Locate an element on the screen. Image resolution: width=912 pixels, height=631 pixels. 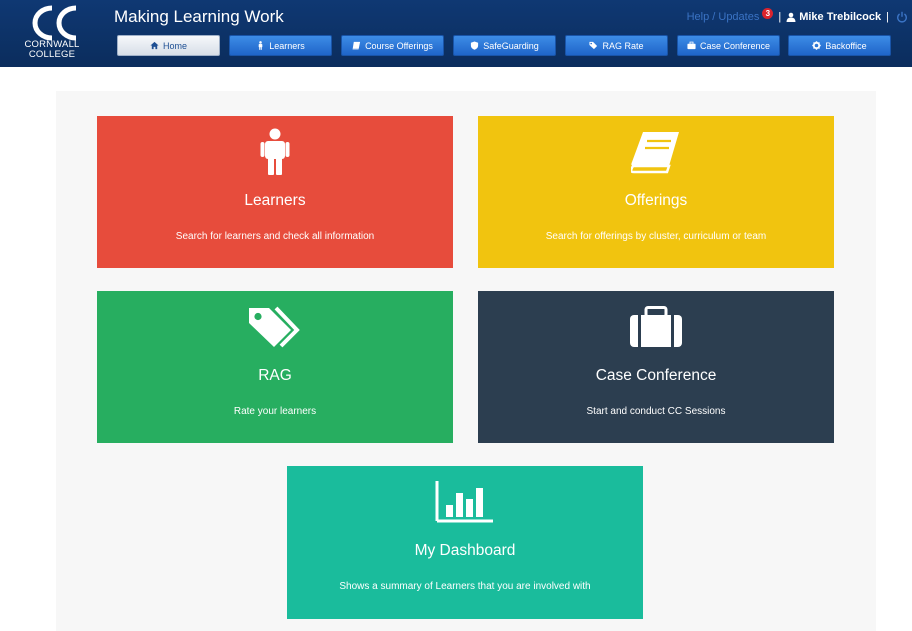
logo-wordmark: CORNWALL COLLEGE is located at coordinates (52, 50).